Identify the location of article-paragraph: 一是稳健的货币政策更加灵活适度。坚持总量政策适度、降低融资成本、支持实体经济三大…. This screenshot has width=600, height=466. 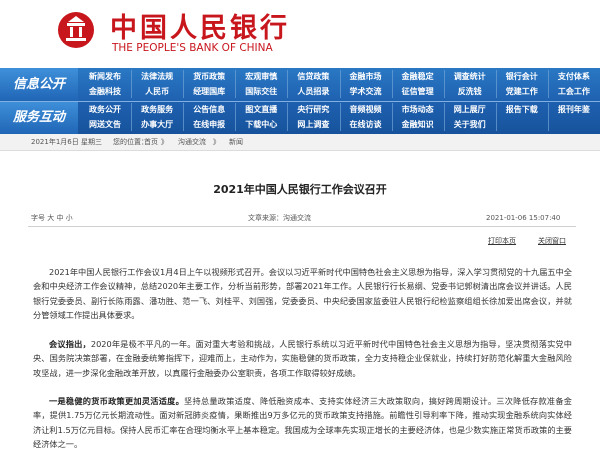
(302, 423).